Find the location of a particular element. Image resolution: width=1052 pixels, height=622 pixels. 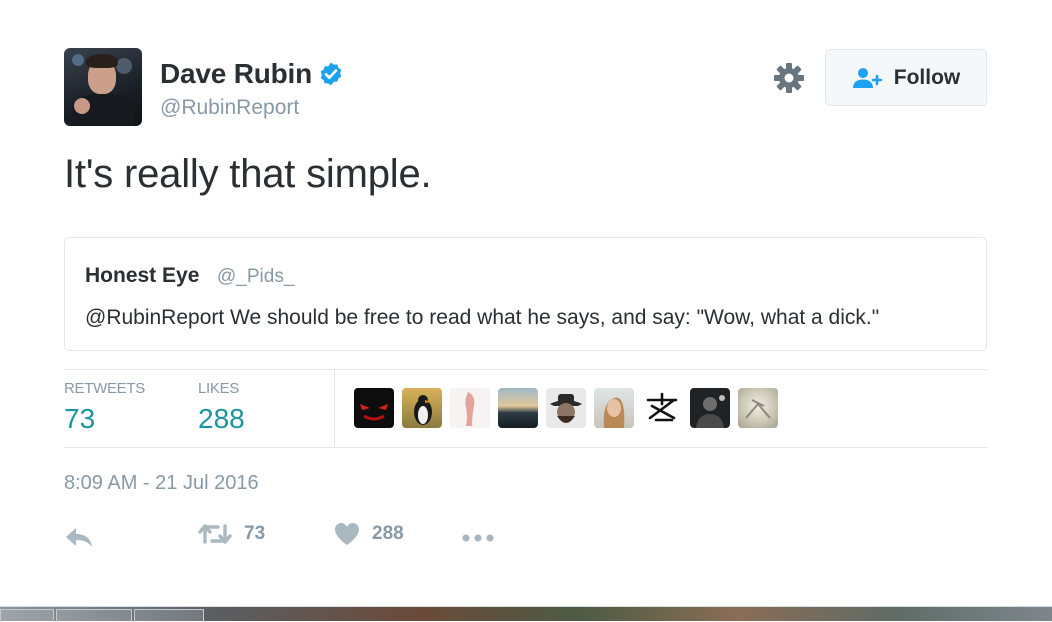

penguin-icon is located at coordinates (423, 410).